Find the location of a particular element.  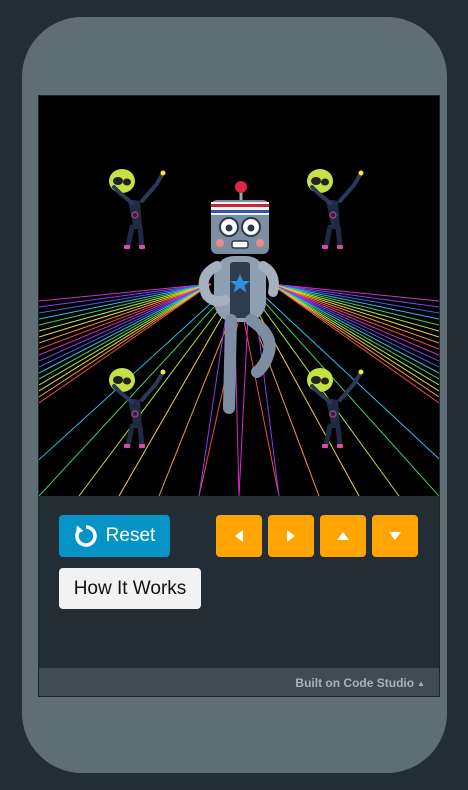

up-arrow-button is located at coordinates (343, 536).